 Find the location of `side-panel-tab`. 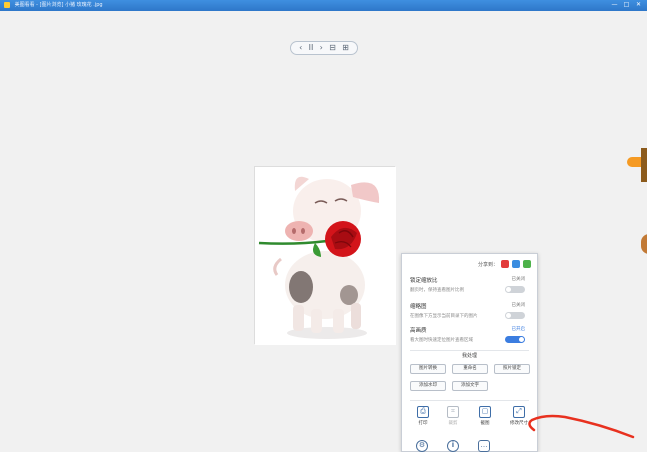

side-panel-tab is located at coordinates (634, 162).